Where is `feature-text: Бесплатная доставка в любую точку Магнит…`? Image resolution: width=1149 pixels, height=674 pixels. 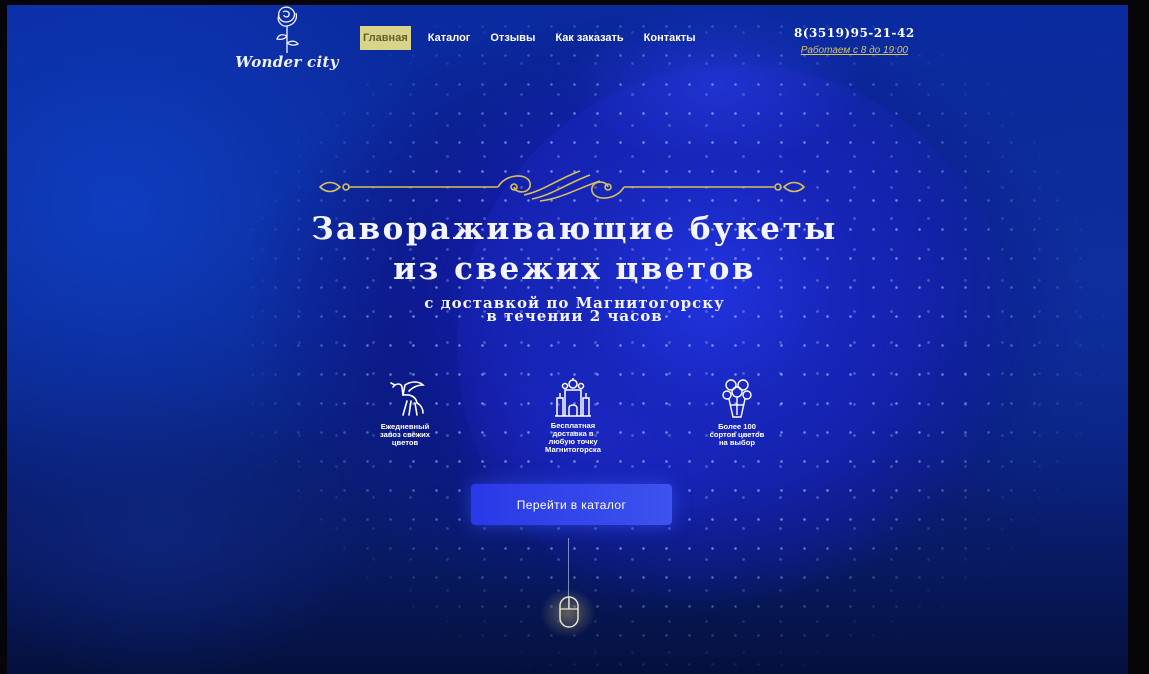 feature-text: Бесплатная доставка в любую точку Магнит… is located at coordinates (573, 437).